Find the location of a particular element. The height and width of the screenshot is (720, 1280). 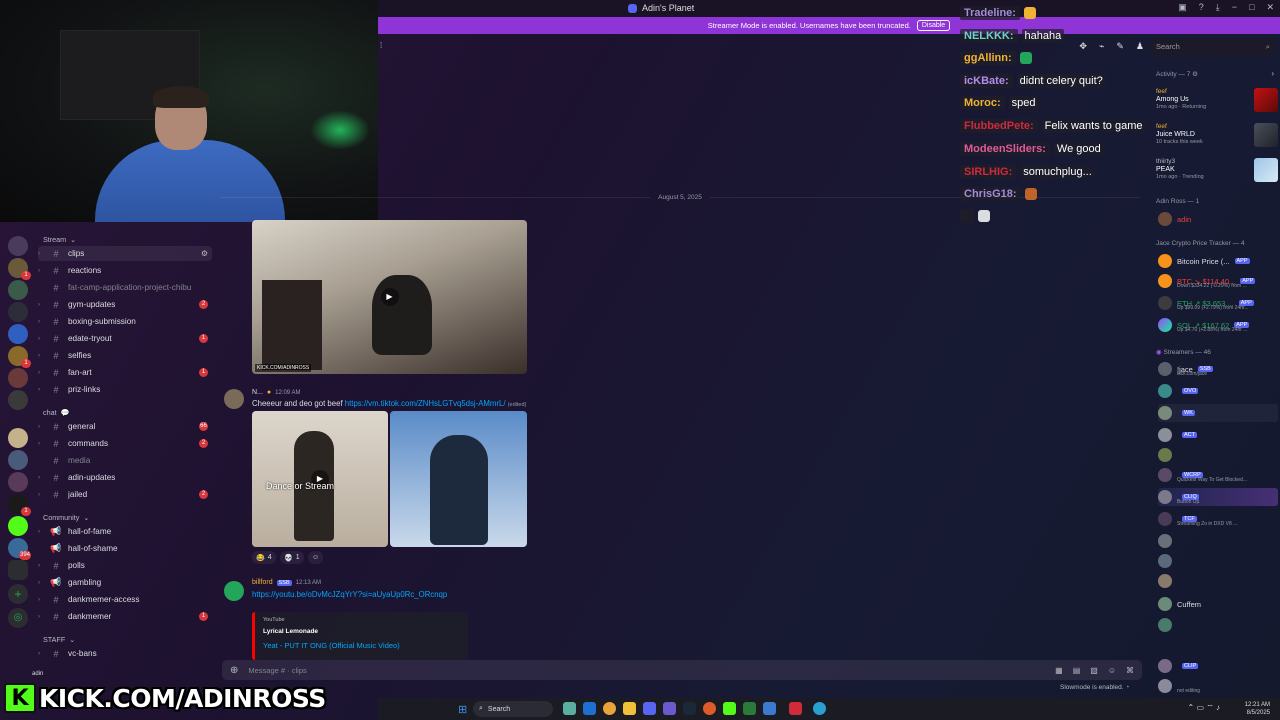

help-icon: ? is located at coordinates (1201, 7).